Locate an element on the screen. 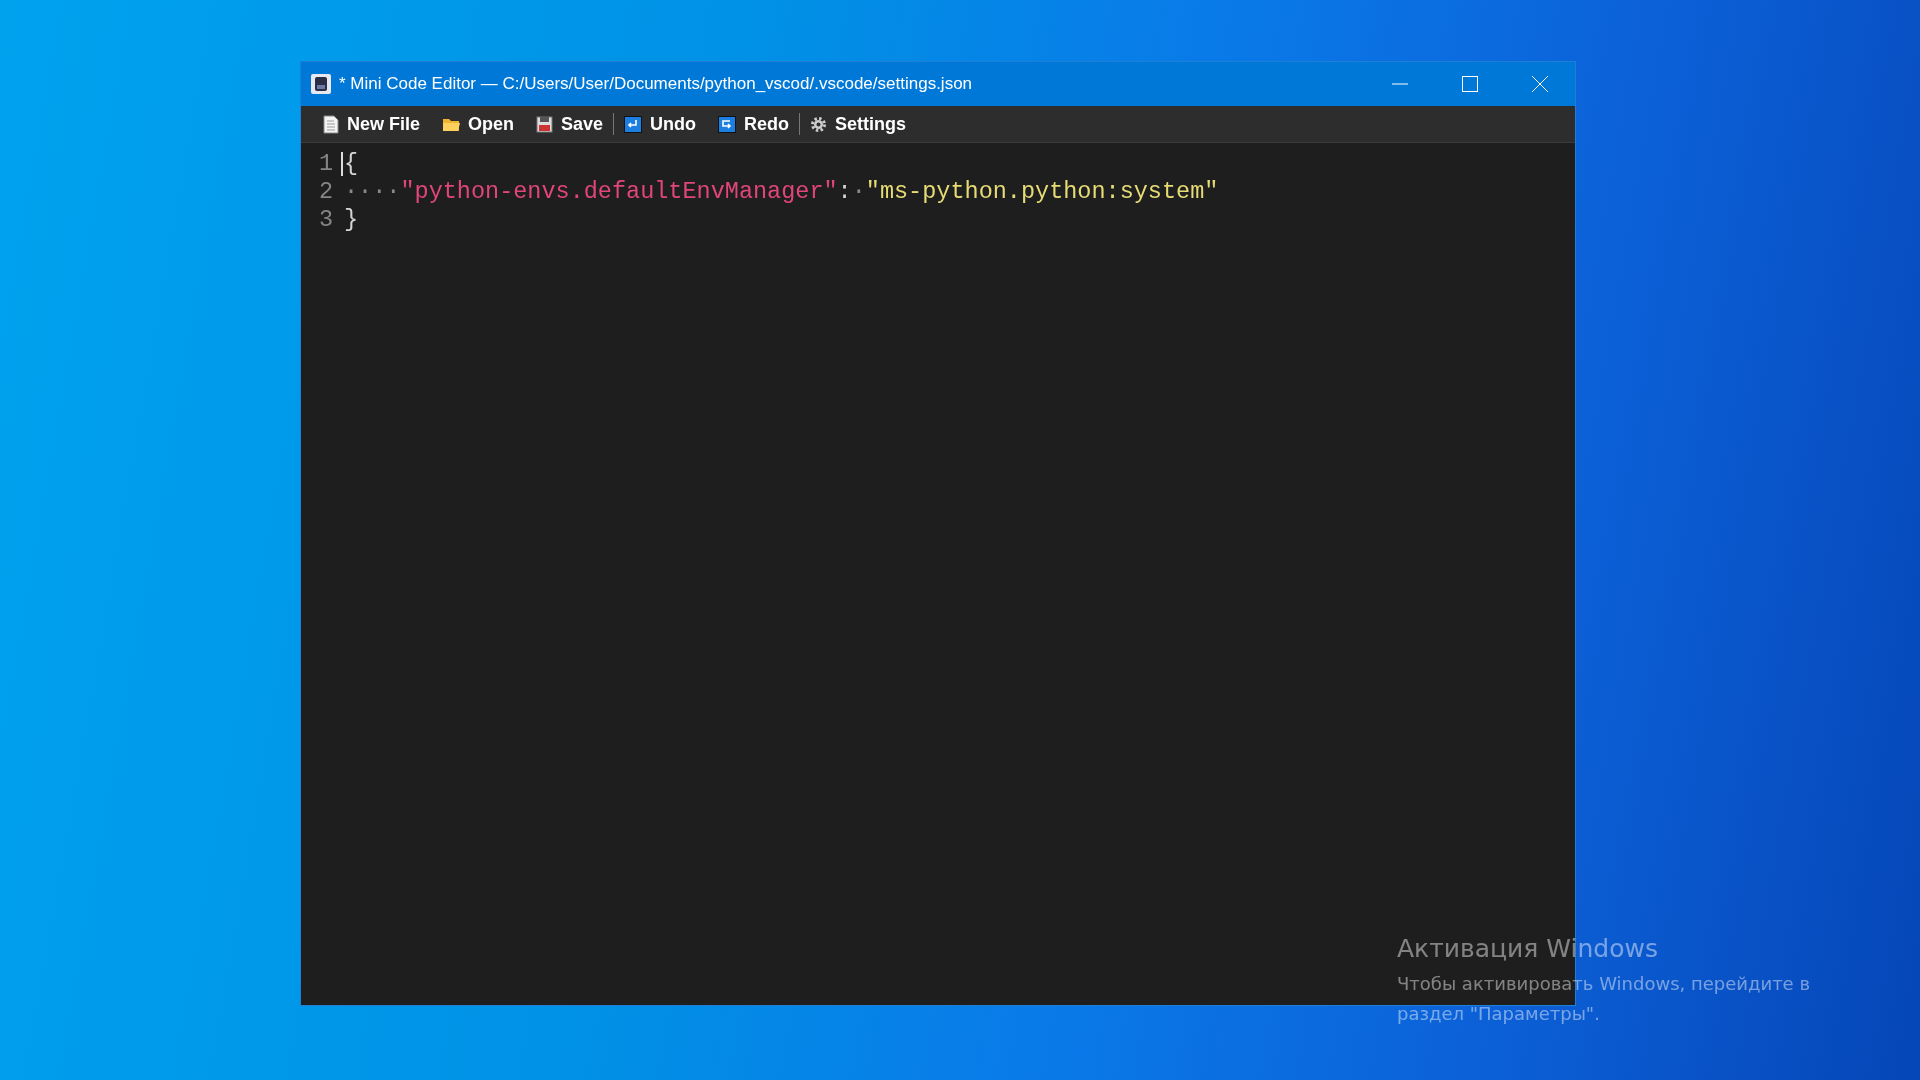 This screenshot has height=1080, width=1920. toolbar-button: Settings is located at coordinates (858, 124).